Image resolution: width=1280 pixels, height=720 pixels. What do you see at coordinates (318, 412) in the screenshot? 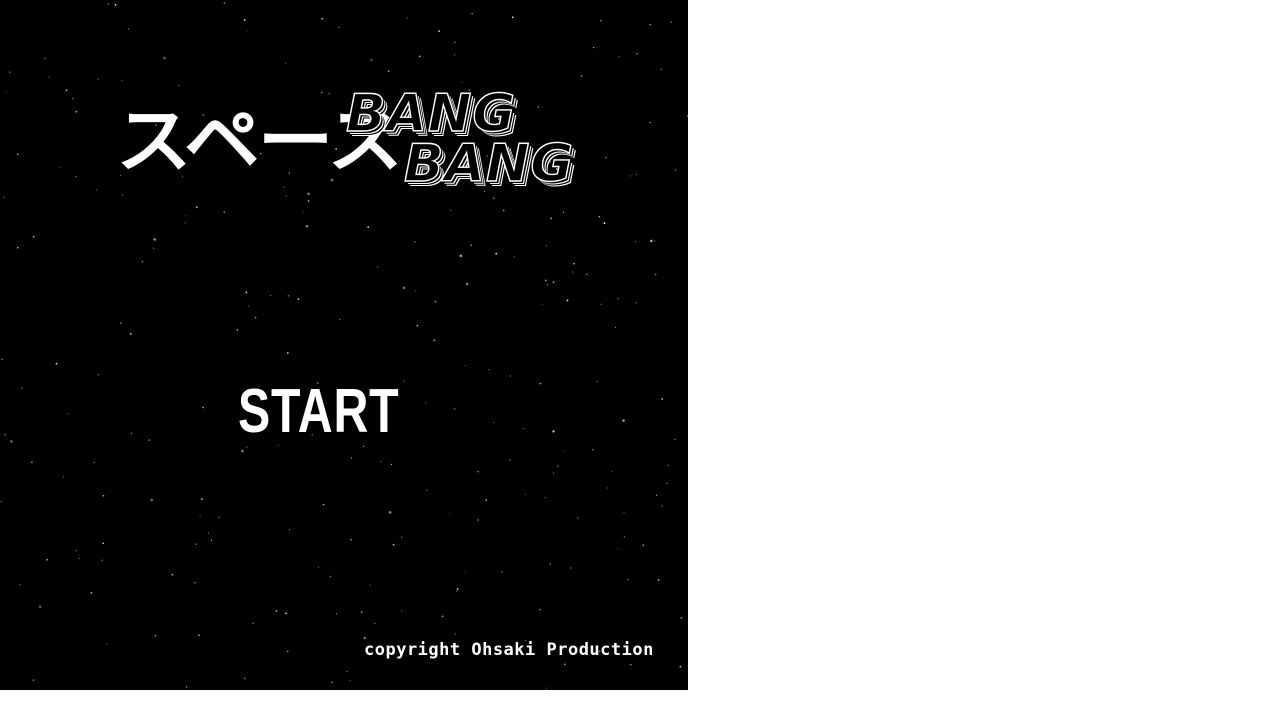
I see `start-button: START` at bounding box center [318, 412].